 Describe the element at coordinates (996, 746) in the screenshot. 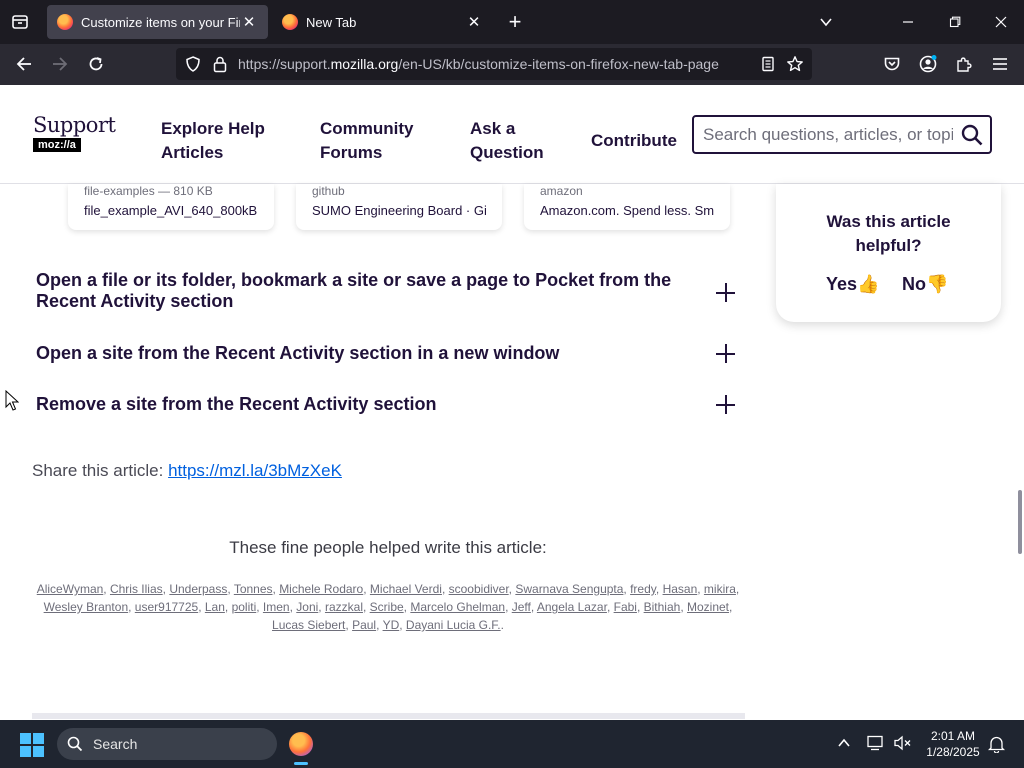

I see `notification-bell-icon` at that location.